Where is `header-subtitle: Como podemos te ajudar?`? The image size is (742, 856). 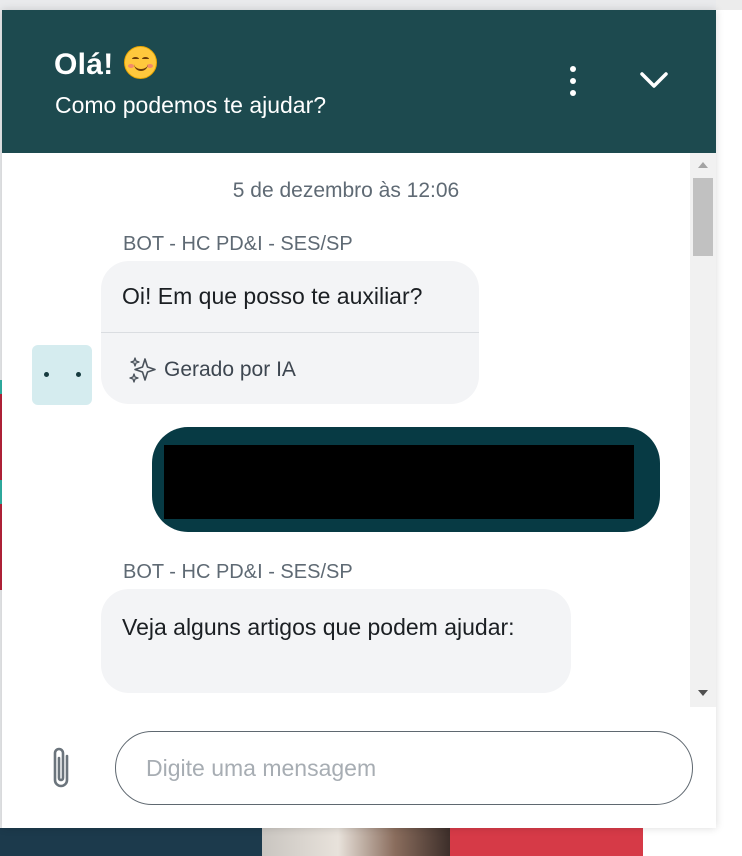 header-subtitle: Como podemos te ajudar? is located at coordinates (191, 105).